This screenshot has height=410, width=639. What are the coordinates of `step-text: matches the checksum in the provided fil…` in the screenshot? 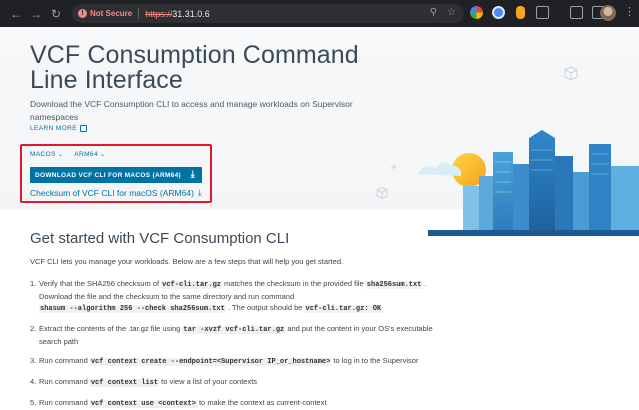 It's located at (293, 283).